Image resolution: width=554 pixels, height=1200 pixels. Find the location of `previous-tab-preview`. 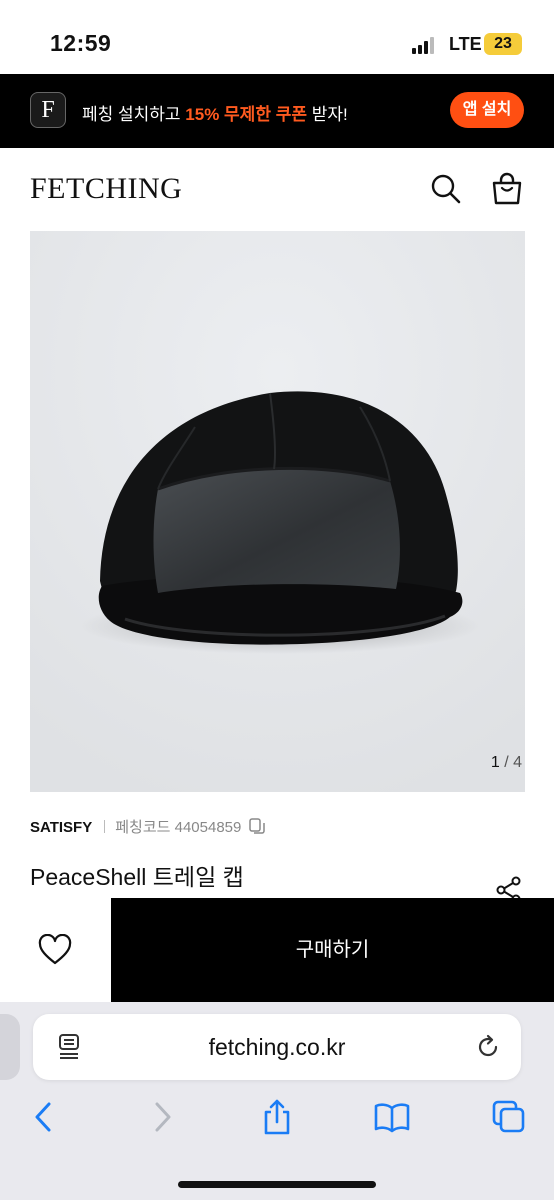

previous-tab-preview is located at coordinates (10, 1047).